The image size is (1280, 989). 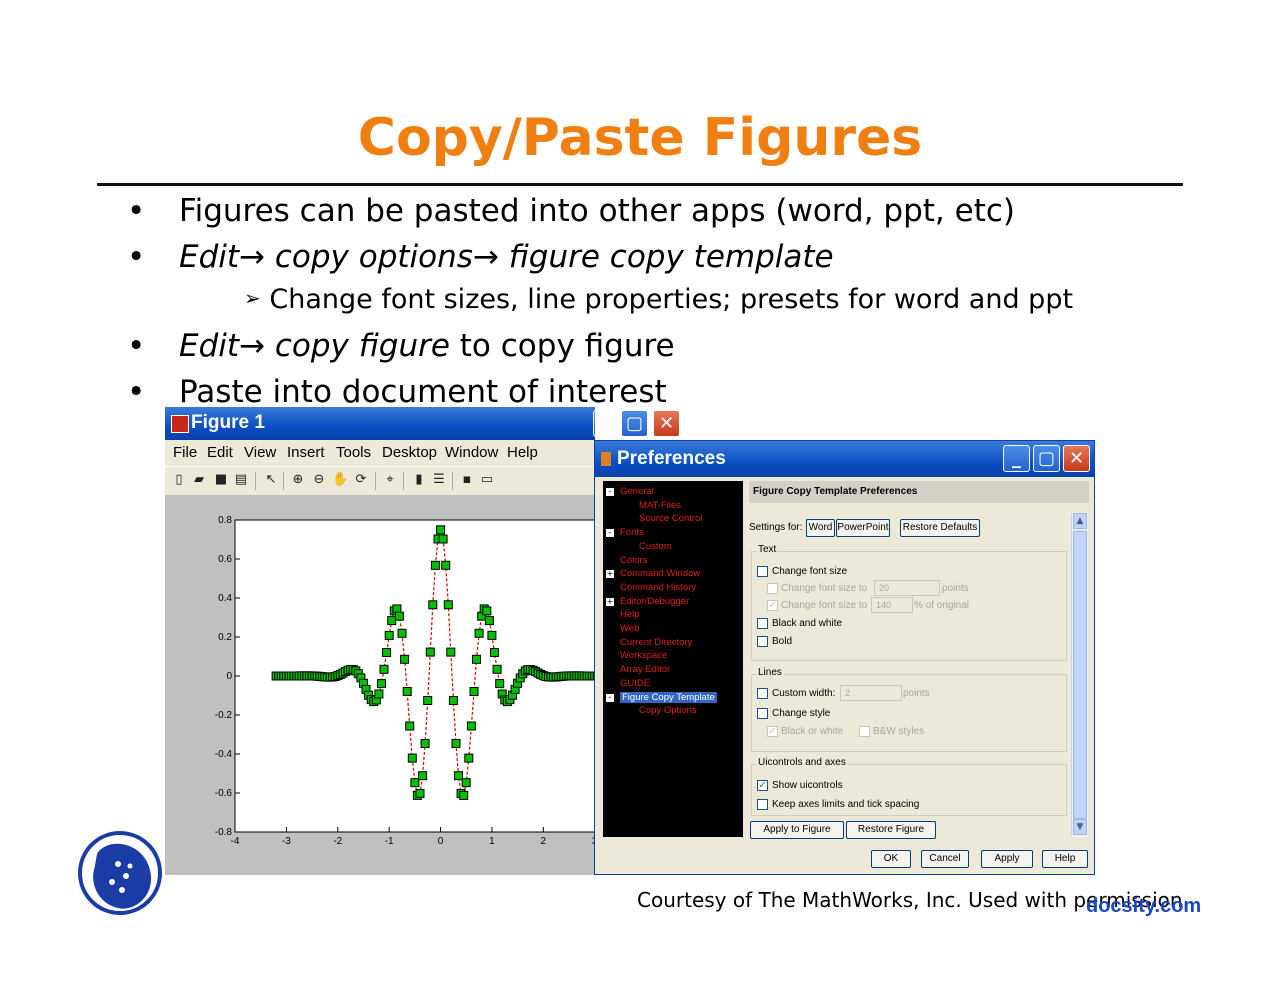 What do you see at coordinates (660, 505) in the screenshot?
I see `tree-item: MAT-Files` at bounding box center [660, 505].